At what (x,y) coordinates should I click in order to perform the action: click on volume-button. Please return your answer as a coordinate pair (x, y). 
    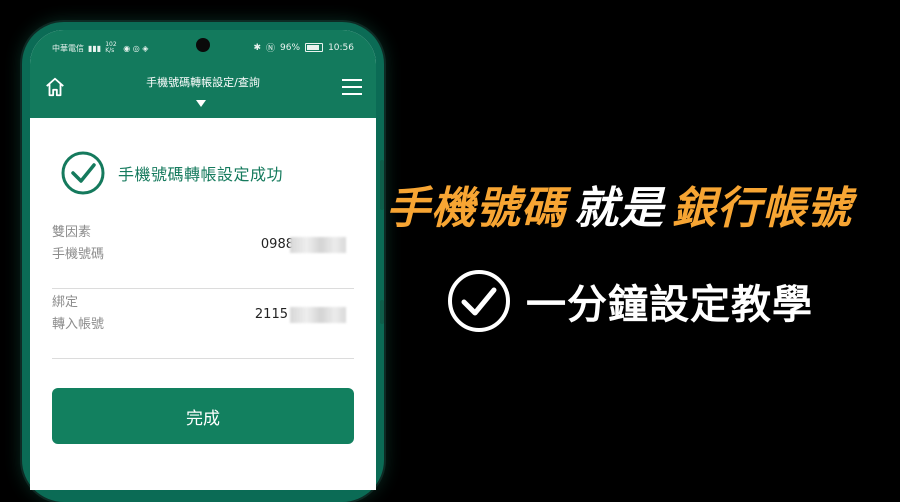
    Looking at the image, I should click on (382, 185).